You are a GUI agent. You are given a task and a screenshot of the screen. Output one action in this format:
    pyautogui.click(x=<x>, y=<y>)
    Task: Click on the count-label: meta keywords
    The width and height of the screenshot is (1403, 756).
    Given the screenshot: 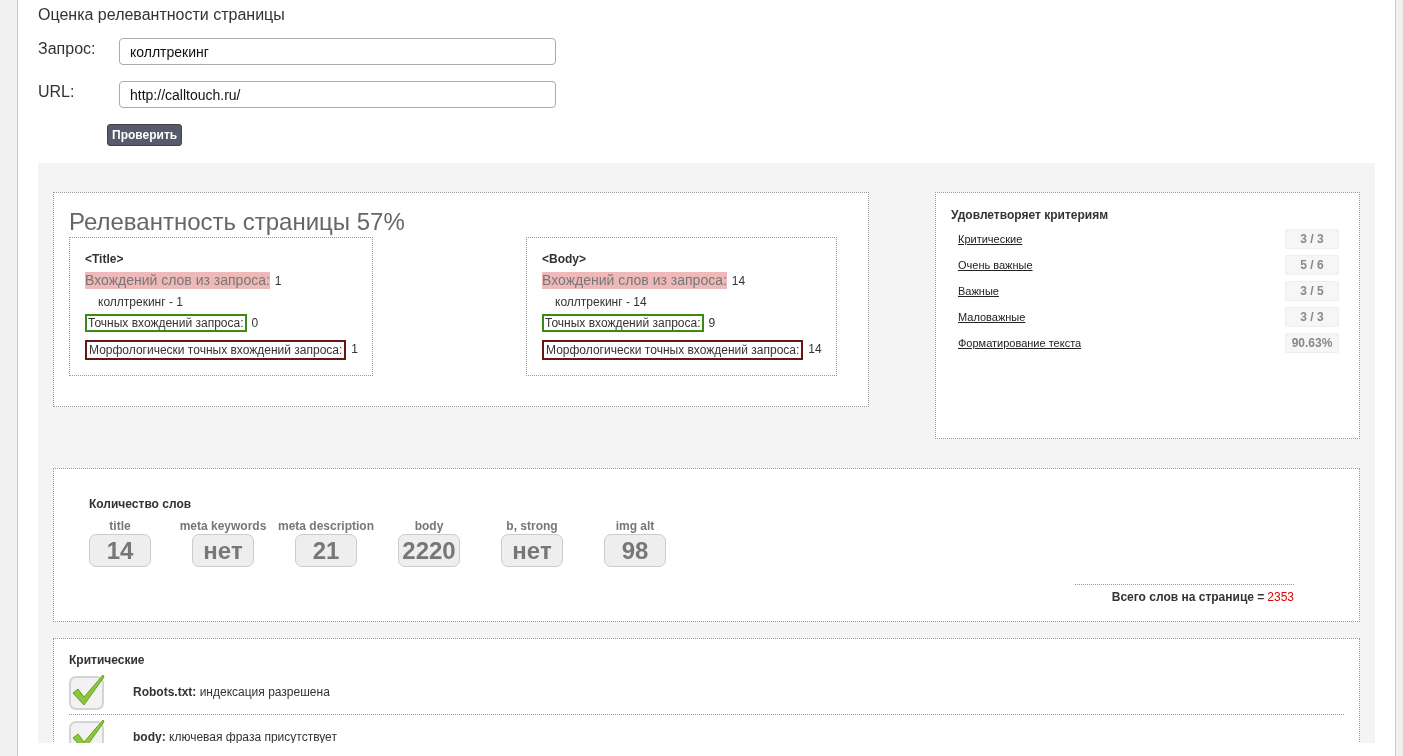 What is the action you would take?
    pyautogui.click(x=223, y=526)
    